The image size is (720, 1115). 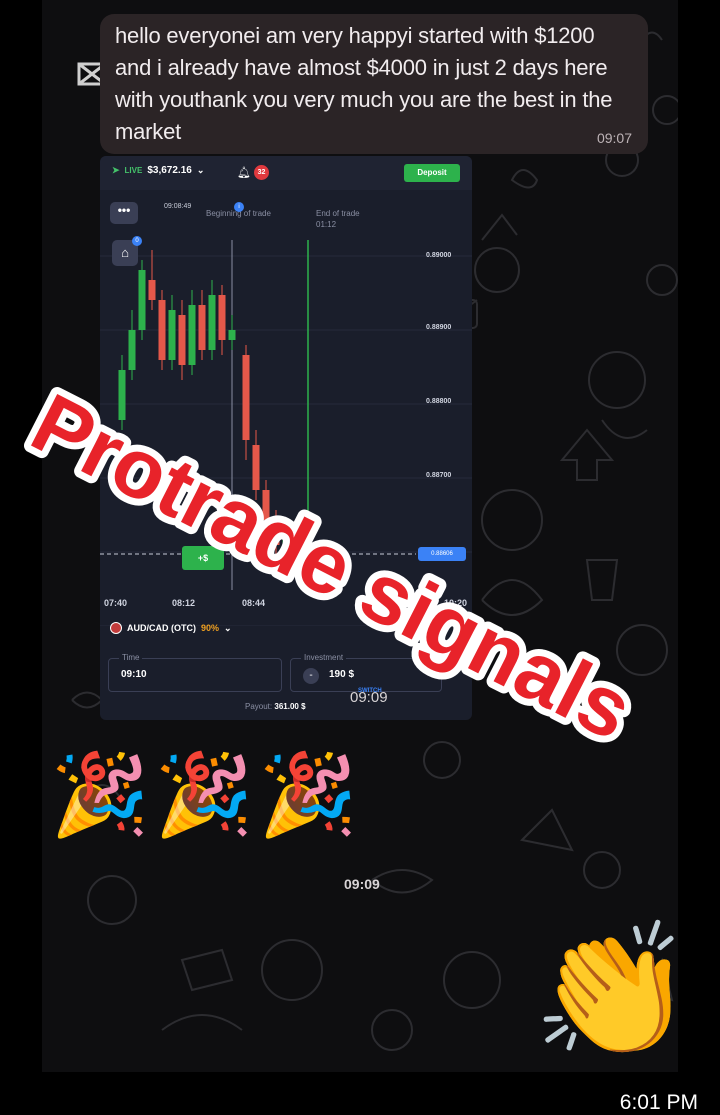 I want to click on account-balance: ➤ LIVE $3,672.16 ⌄, so click(x=158, y=170).